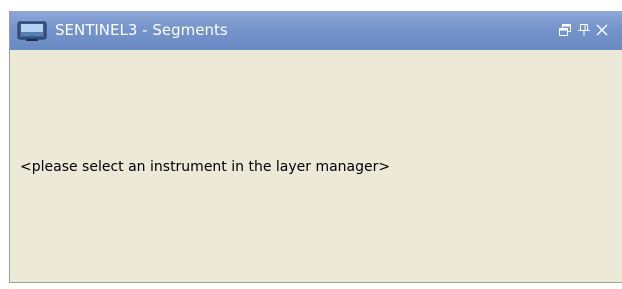  Describe the element at coordinates (141, 30) in the screenshot. I see `panel-title: SENTINEL3 - Segments` at that location.